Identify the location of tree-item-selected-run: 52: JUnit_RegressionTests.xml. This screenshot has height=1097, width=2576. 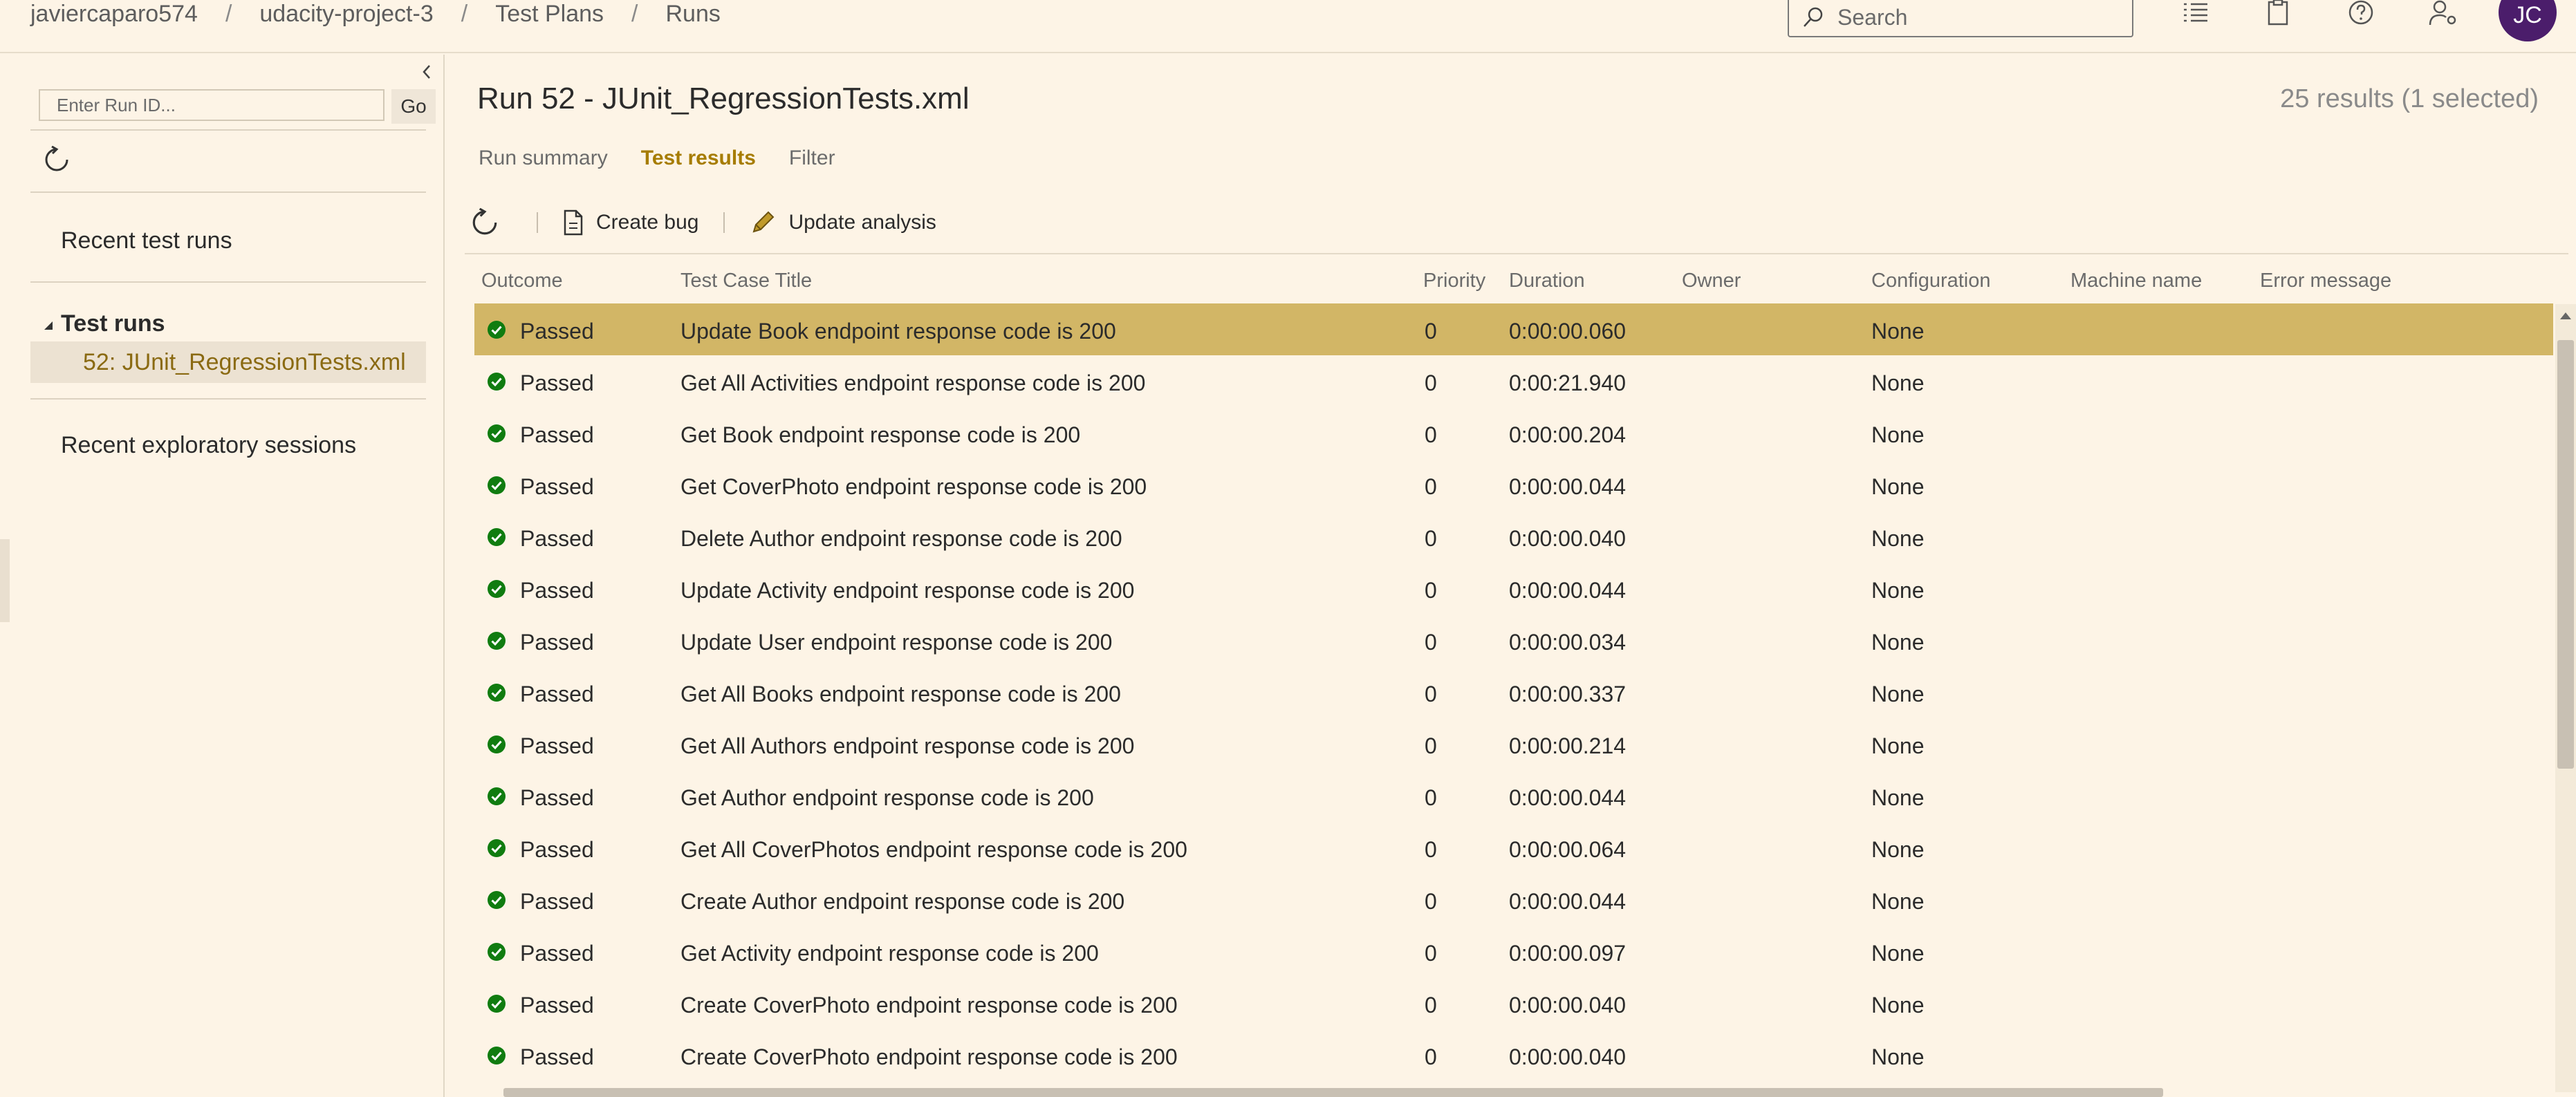
(228, 362).